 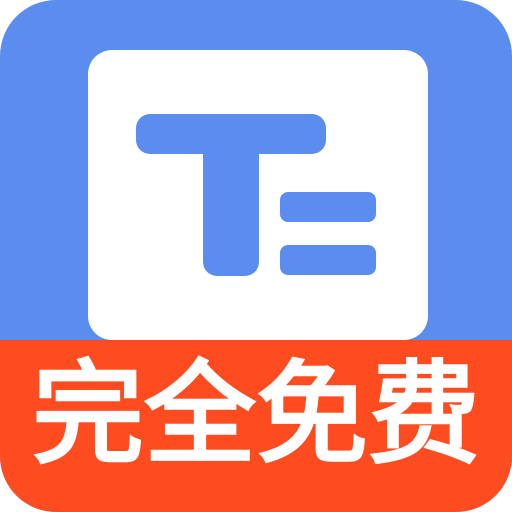 I want to click on line-upper-shape, so click(x=328, y=207).